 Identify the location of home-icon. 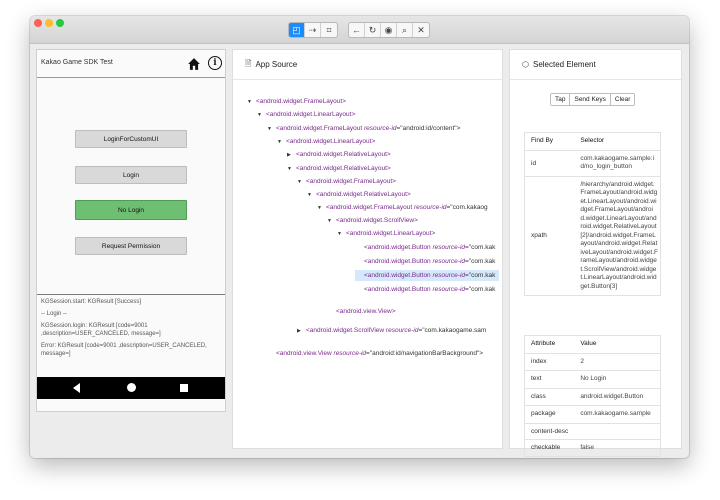
(194, 64).